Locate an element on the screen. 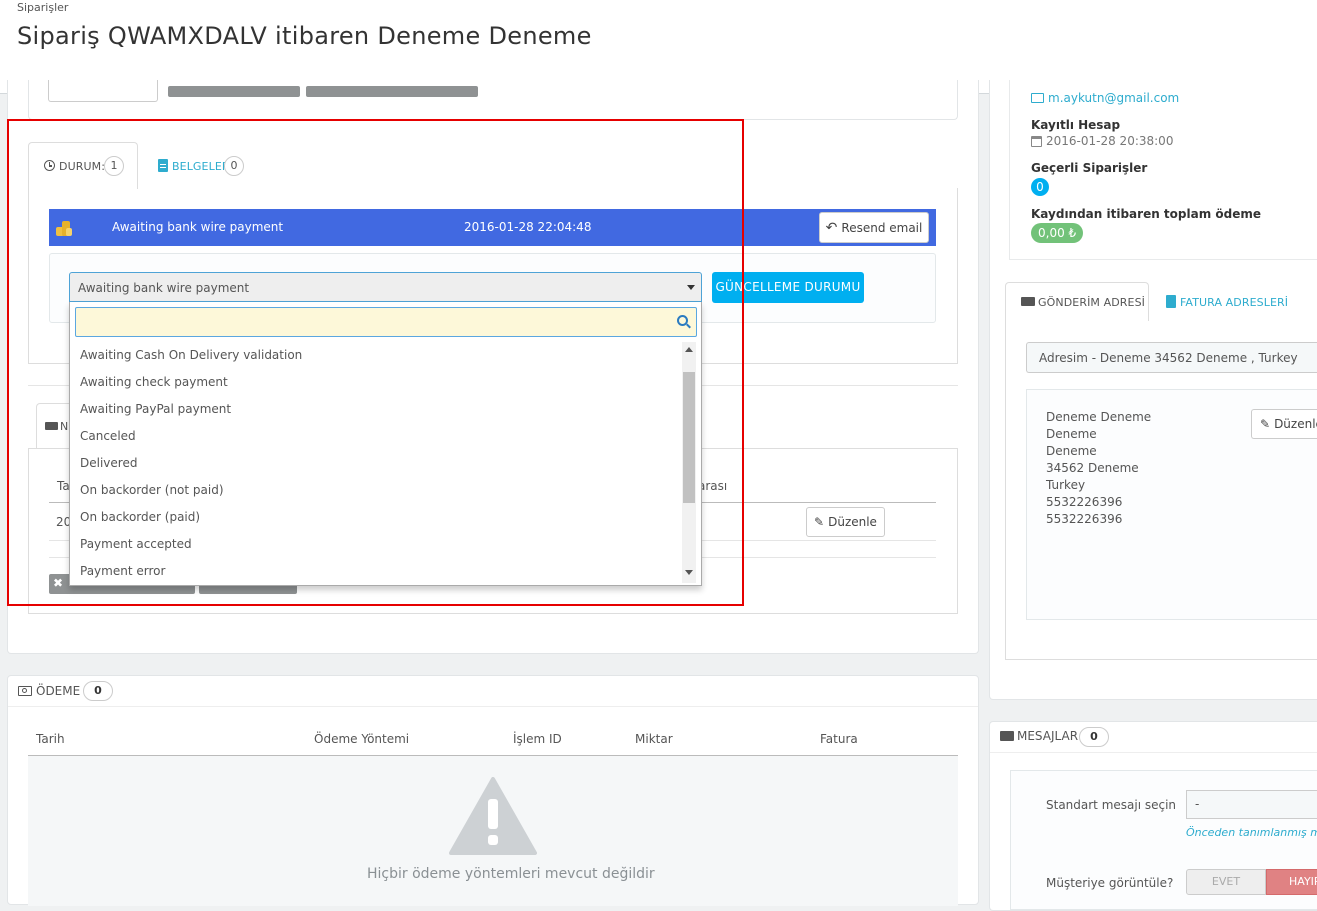 The image size is (1317, 911). address-edit-button: ✎ Düzenle is located at coordinates (1284, 424).